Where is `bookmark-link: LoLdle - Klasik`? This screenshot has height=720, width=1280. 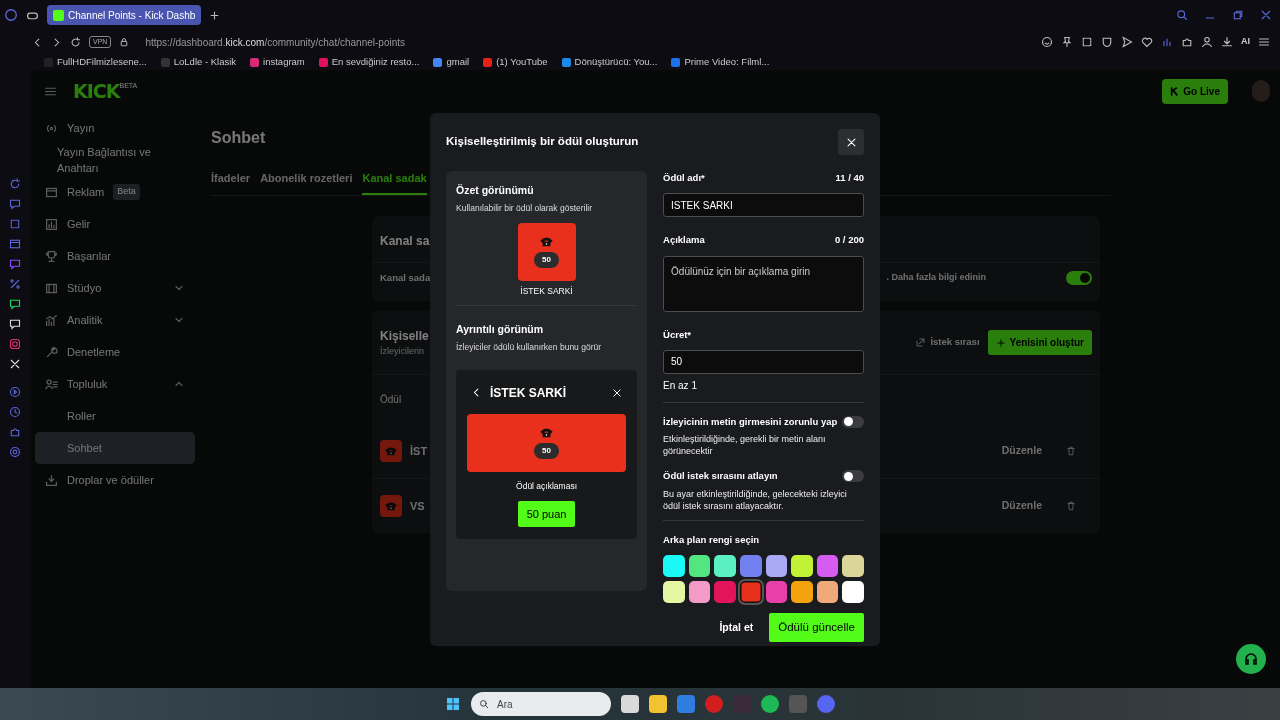
bookmark-link: LoLdle - Klasik is located at coordinates (205, 62).